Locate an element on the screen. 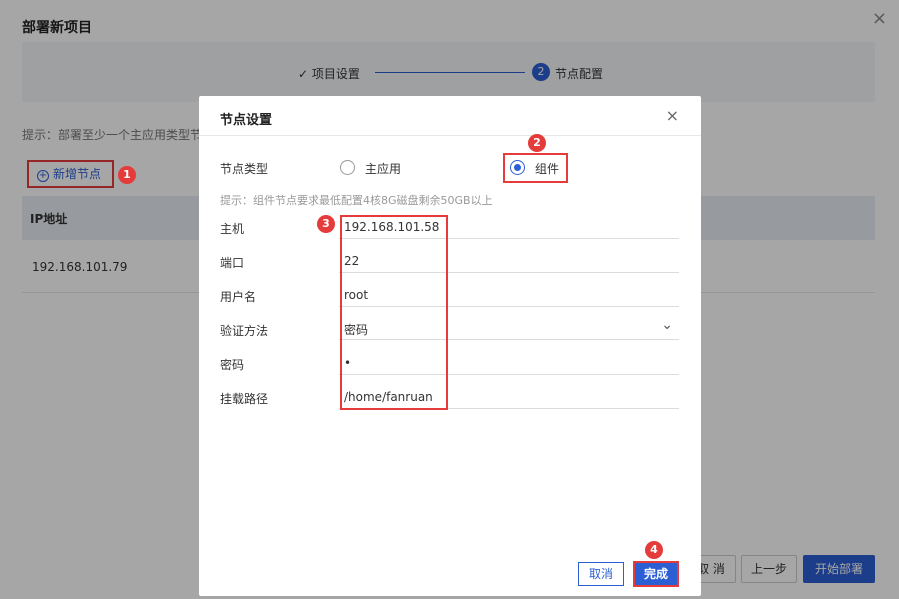  requirement-tip: 提示：组件节点要求最低配置4核8G磁盘剩余50GB以上 is located at coordinates (356, 200).